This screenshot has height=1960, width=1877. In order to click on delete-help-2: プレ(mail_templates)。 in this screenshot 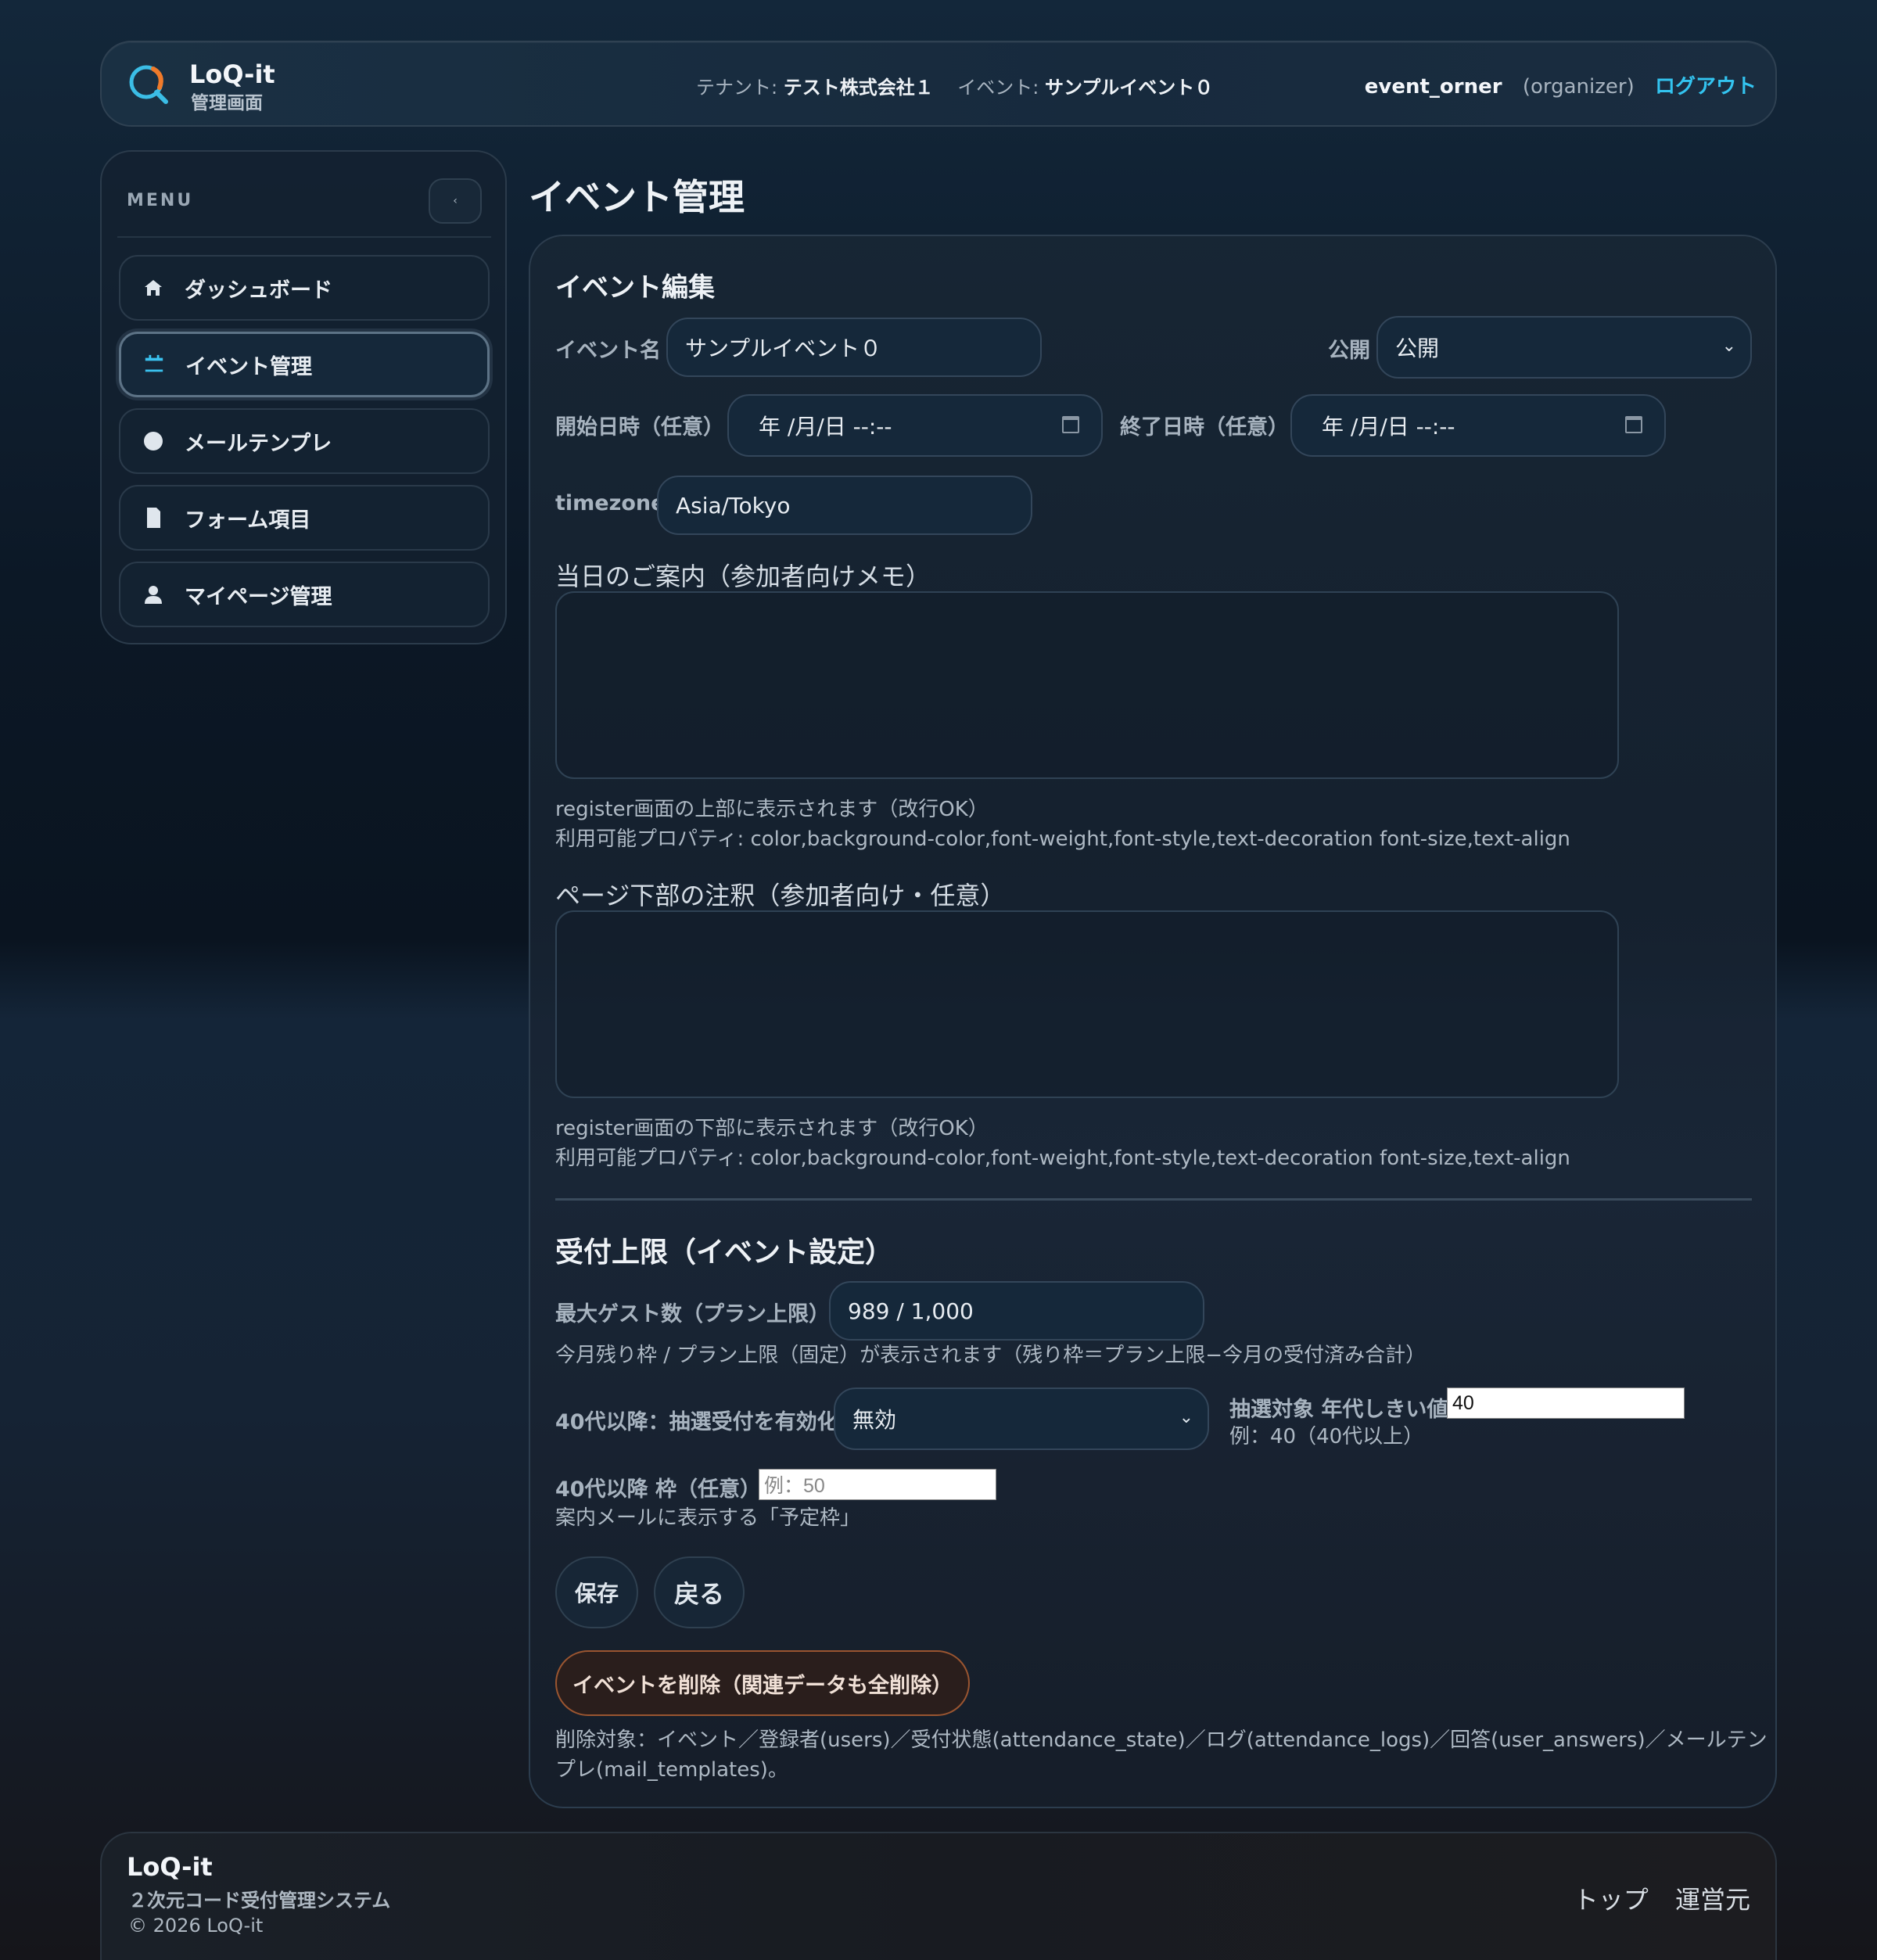, I will do `click(672, 1770)`.